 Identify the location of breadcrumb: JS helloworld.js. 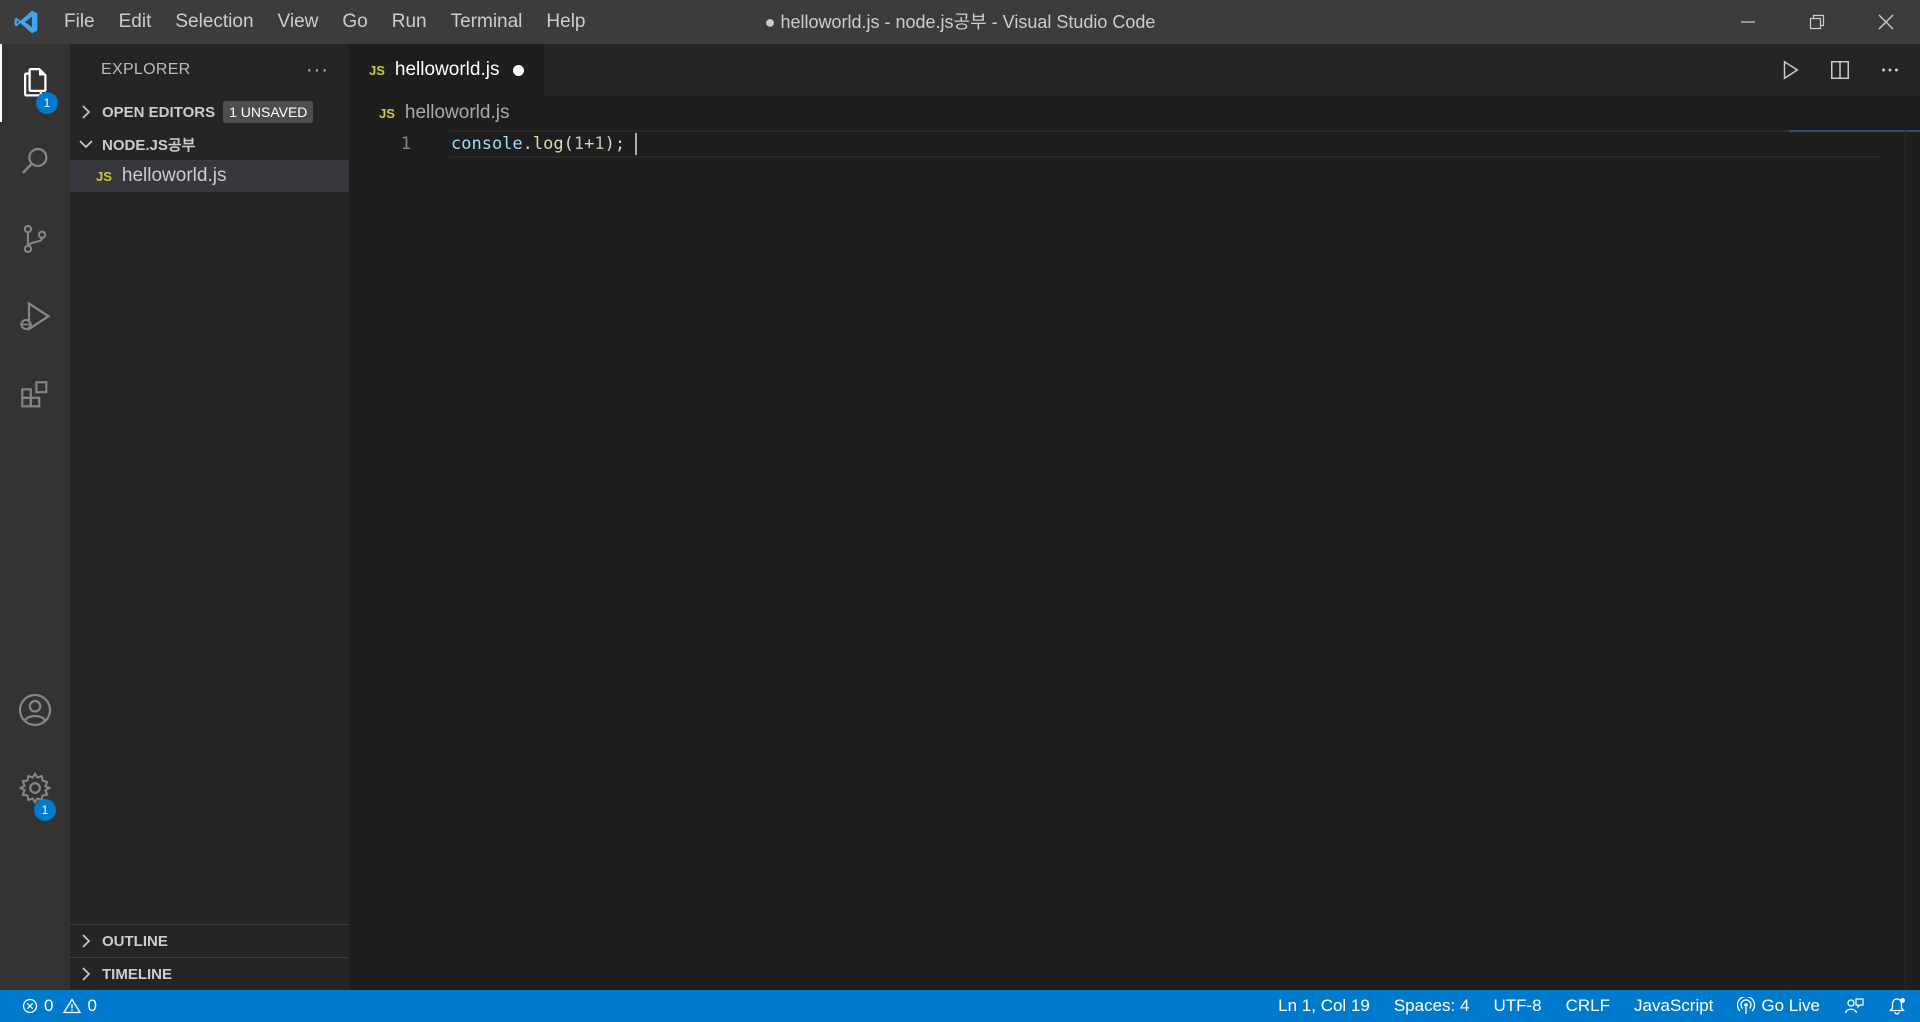
(1134, 113).